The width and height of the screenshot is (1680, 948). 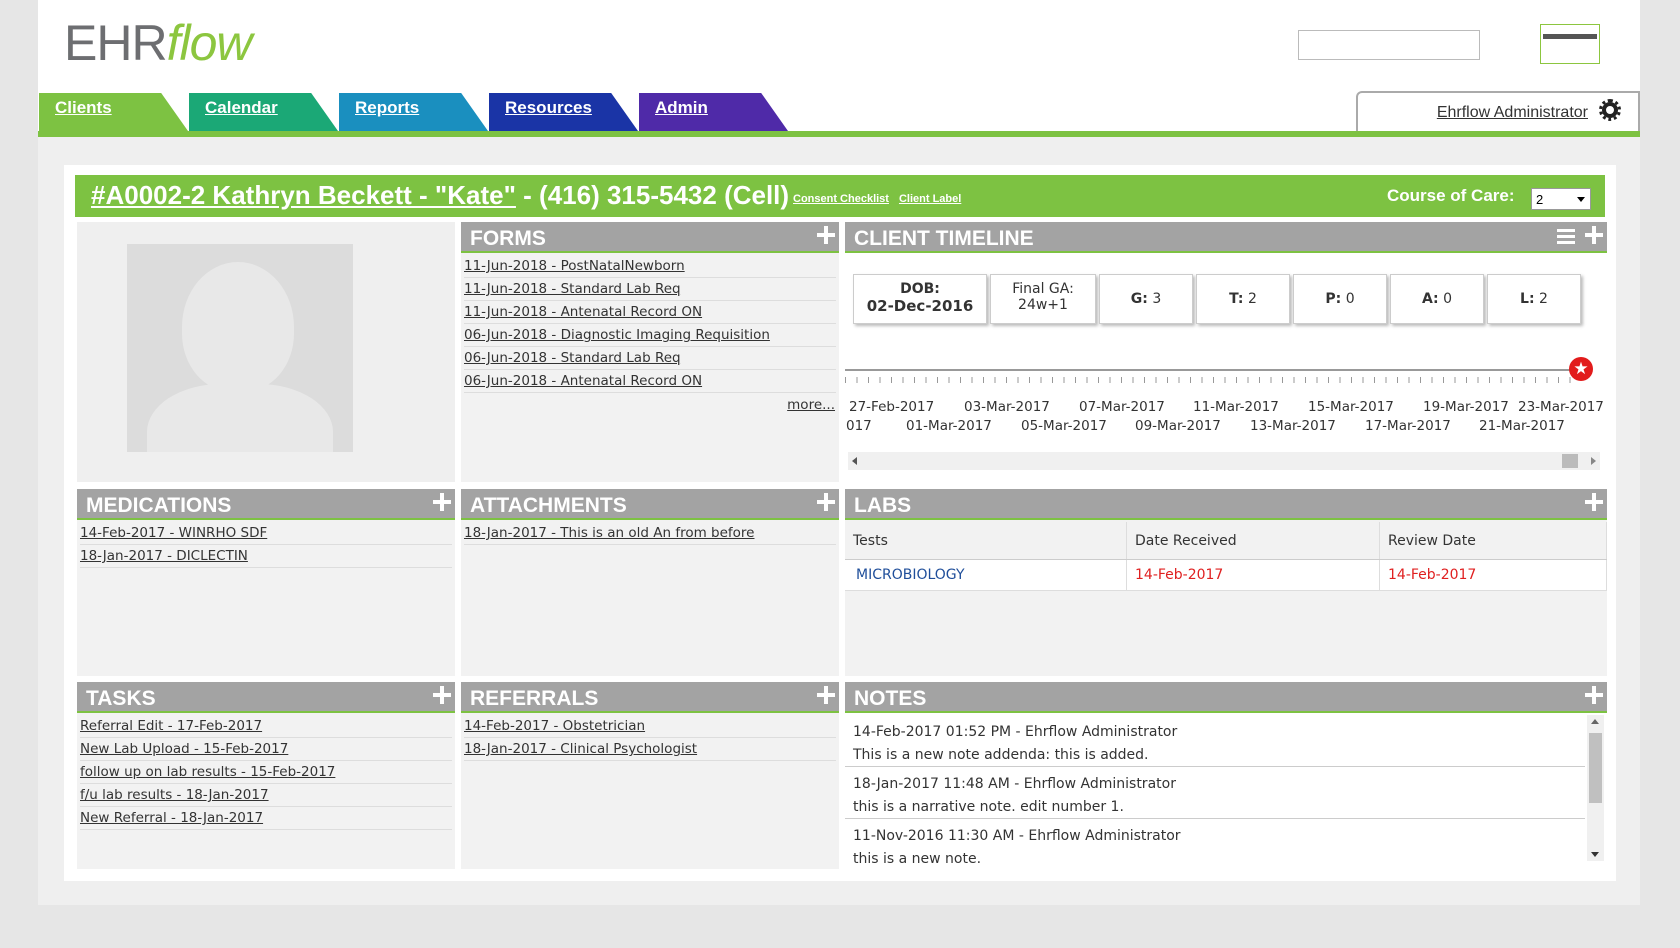 I want to click on list-item: 18-Jan-2017 - DICLECTIN, so click(x=266, y=556).